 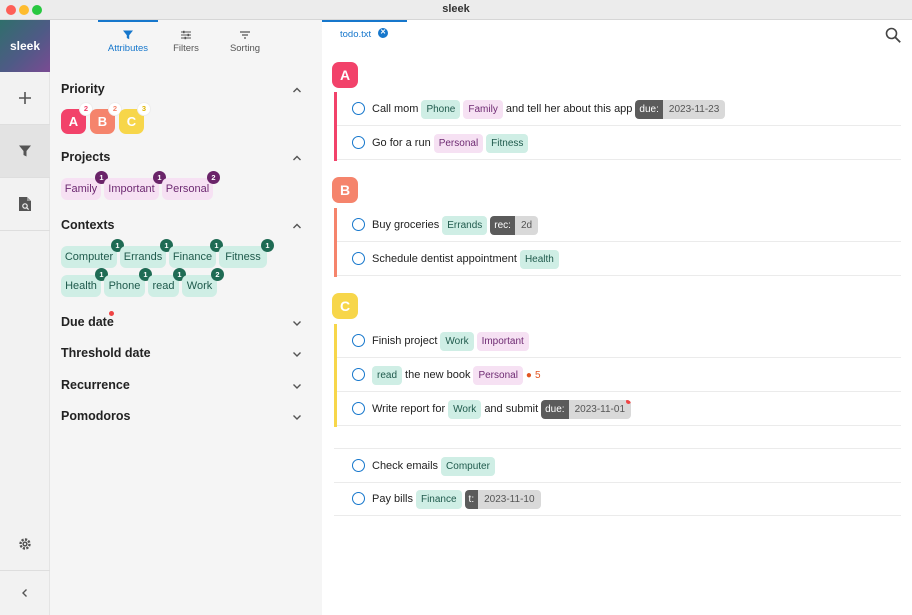 What do you see at coordinates (629, 401) in the screenshot?
I see `overdue-dot` at bounding box center [629, 401].